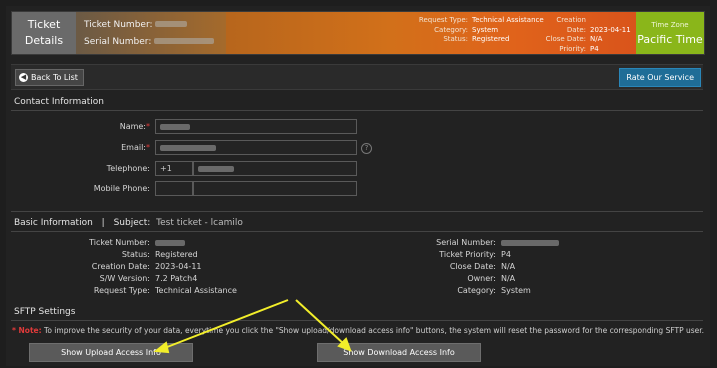 The image size is (717, 368). I want to click on arrow-to-upload-line, so click(225, 324).